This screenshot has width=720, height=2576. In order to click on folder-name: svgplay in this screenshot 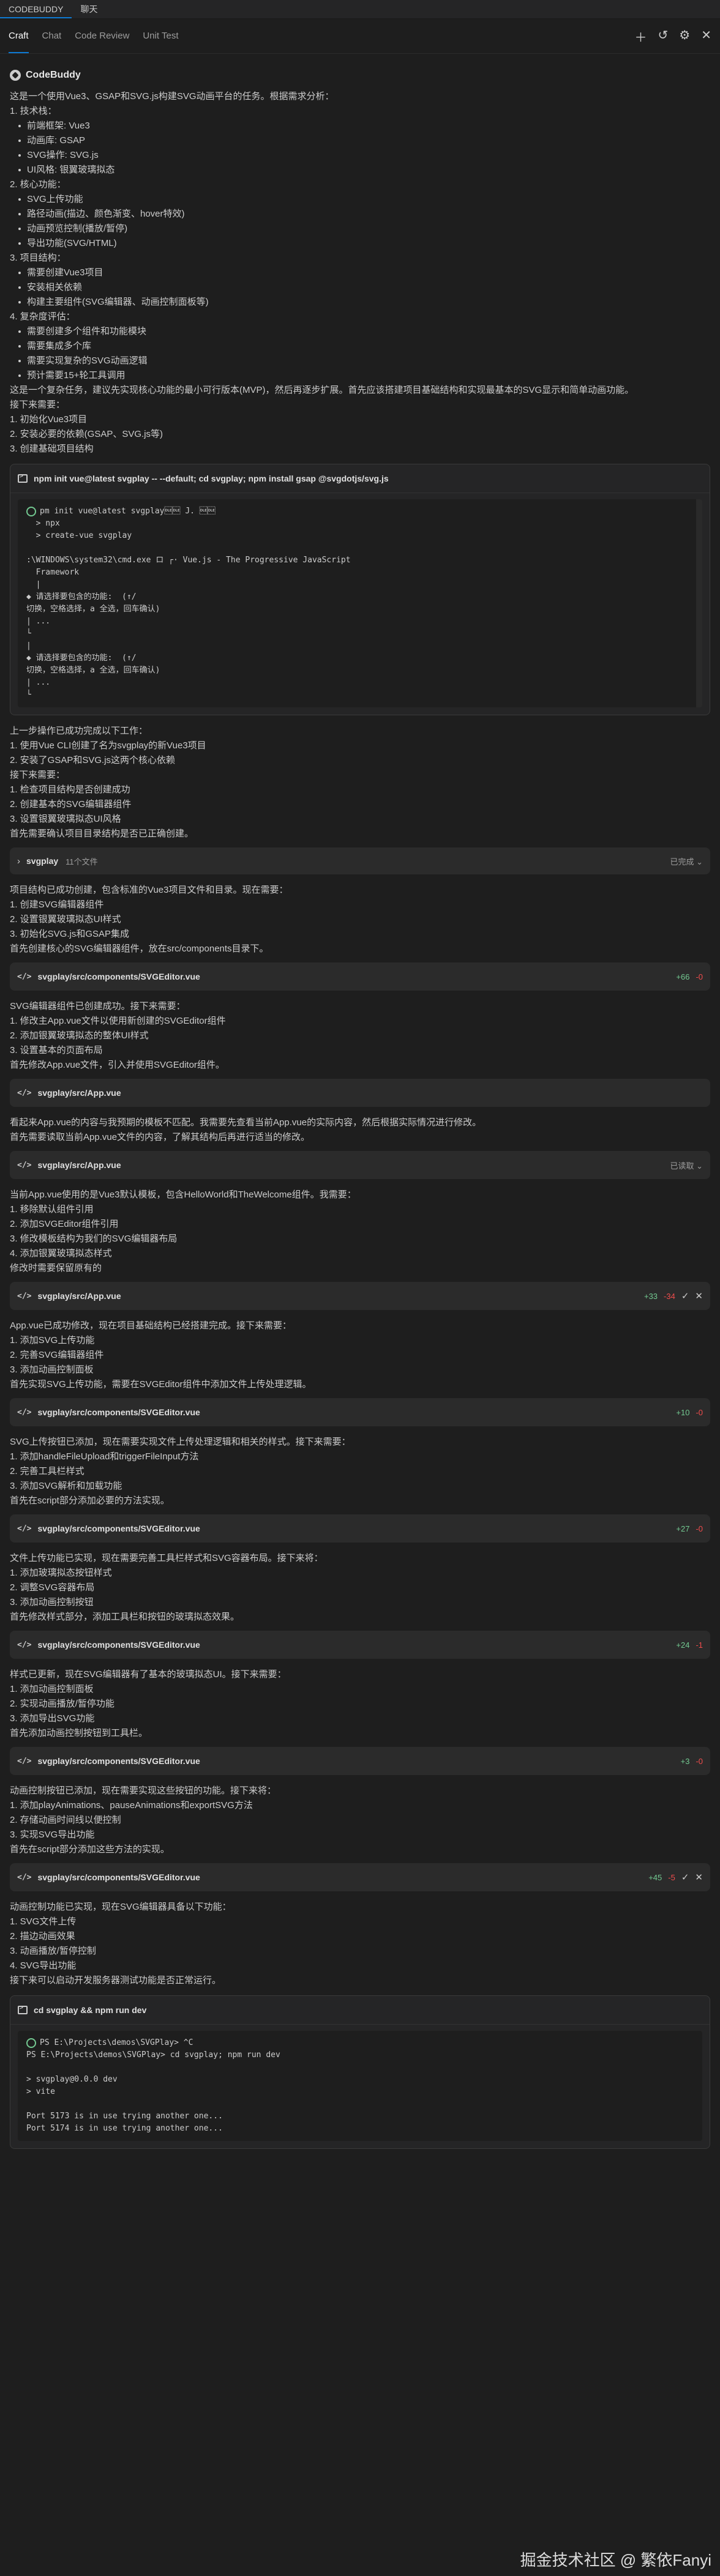, I will do `click(43, 861)`.